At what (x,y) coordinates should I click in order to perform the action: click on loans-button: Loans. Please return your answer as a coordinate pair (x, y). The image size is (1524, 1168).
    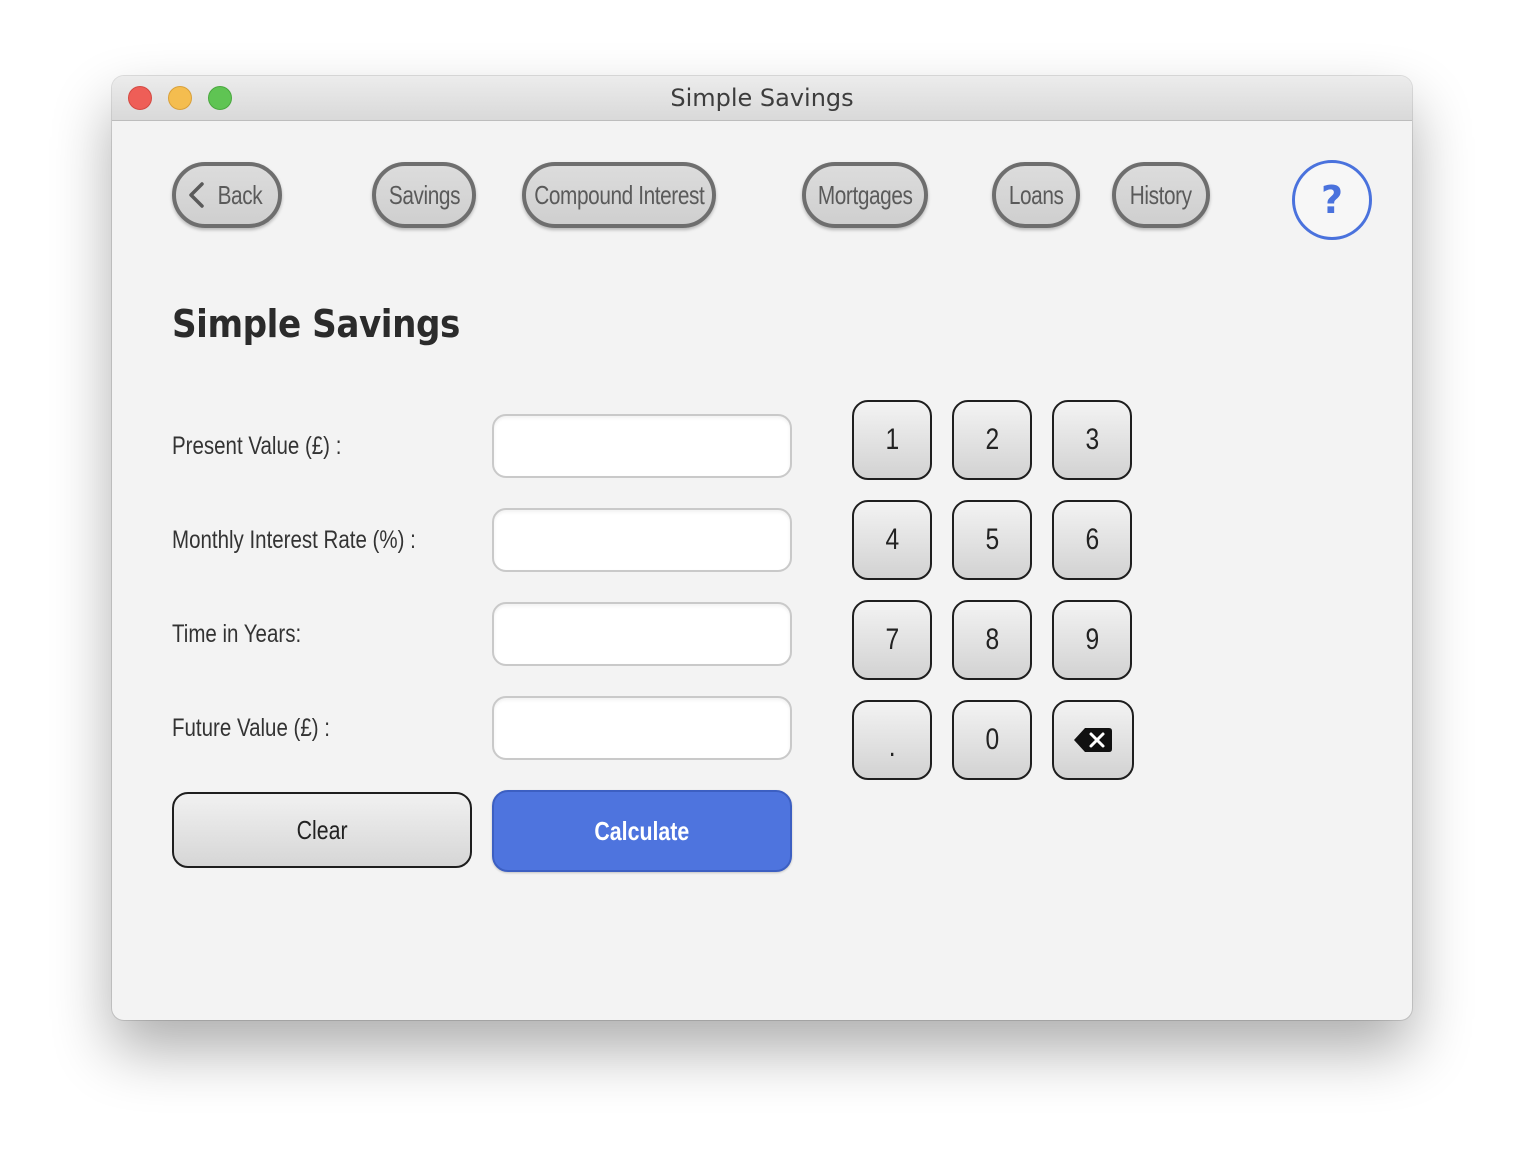
    Looking at the image, I should click on (1036, 195).